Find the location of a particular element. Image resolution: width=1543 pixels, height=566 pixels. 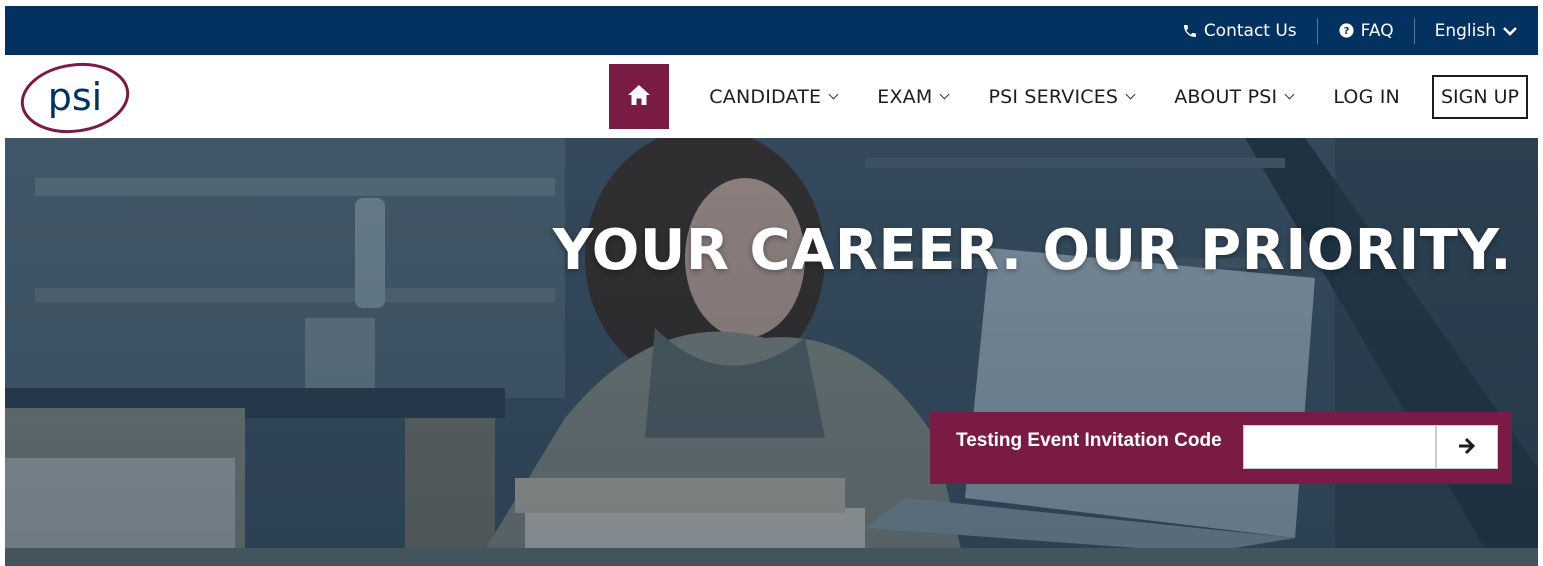

top-utility-bar: Contact Us ? FAQ English is located at coordinates (771, 30).